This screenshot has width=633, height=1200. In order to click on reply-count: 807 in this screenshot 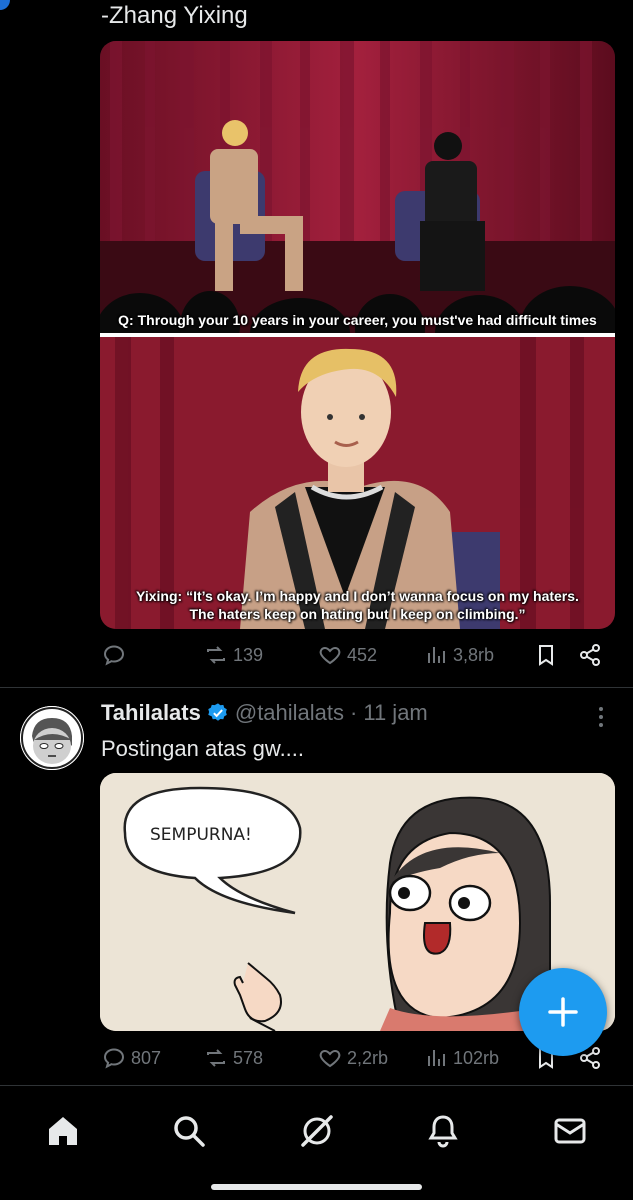, I will do `click(146, 1057)`.